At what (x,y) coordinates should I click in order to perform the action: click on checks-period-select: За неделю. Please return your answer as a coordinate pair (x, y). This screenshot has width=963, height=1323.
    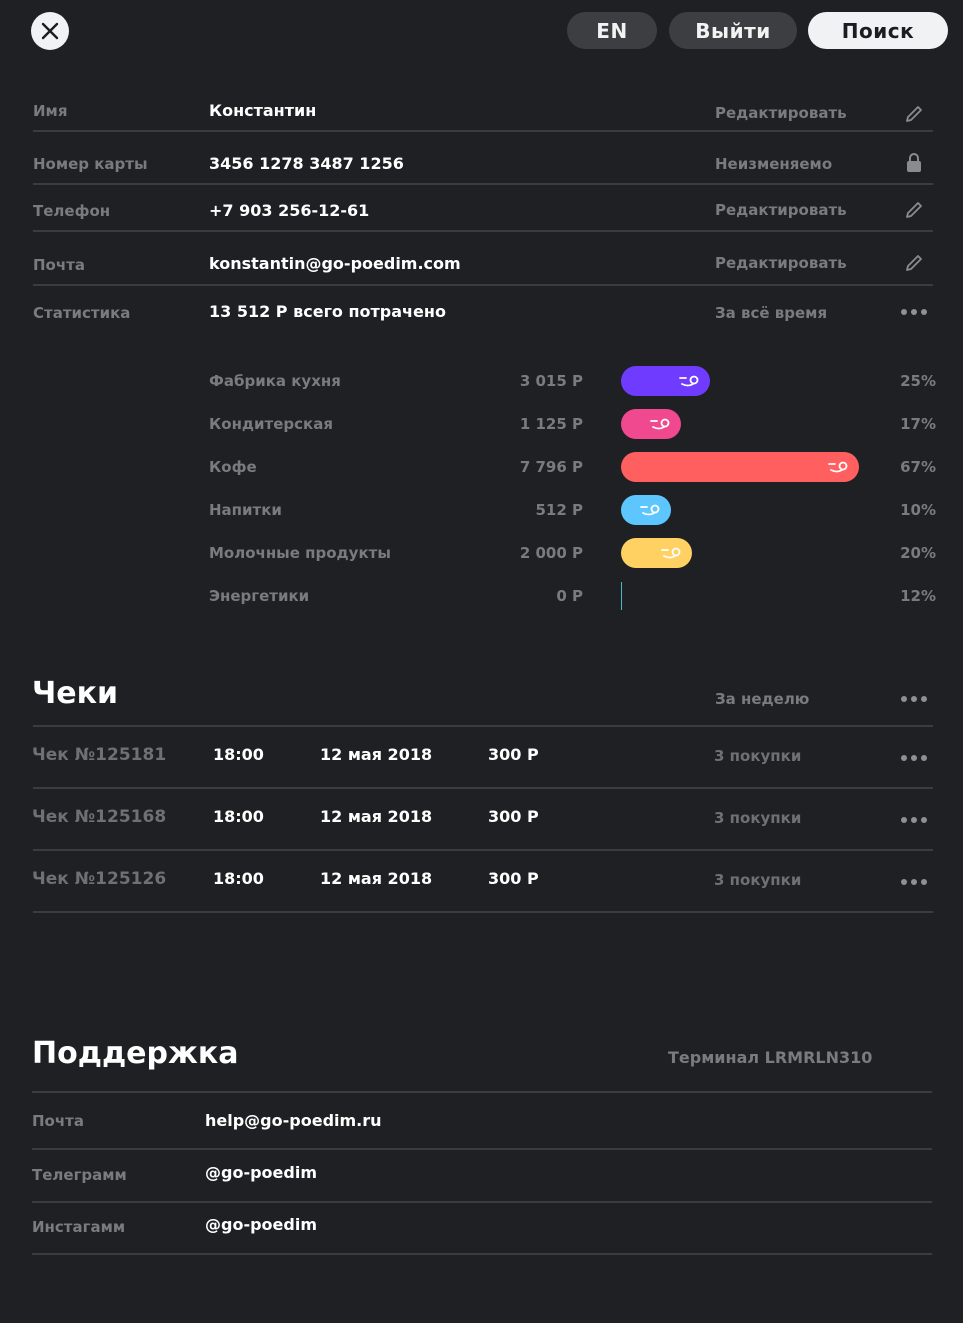
    Looking at the image, I should click on (762, 699).